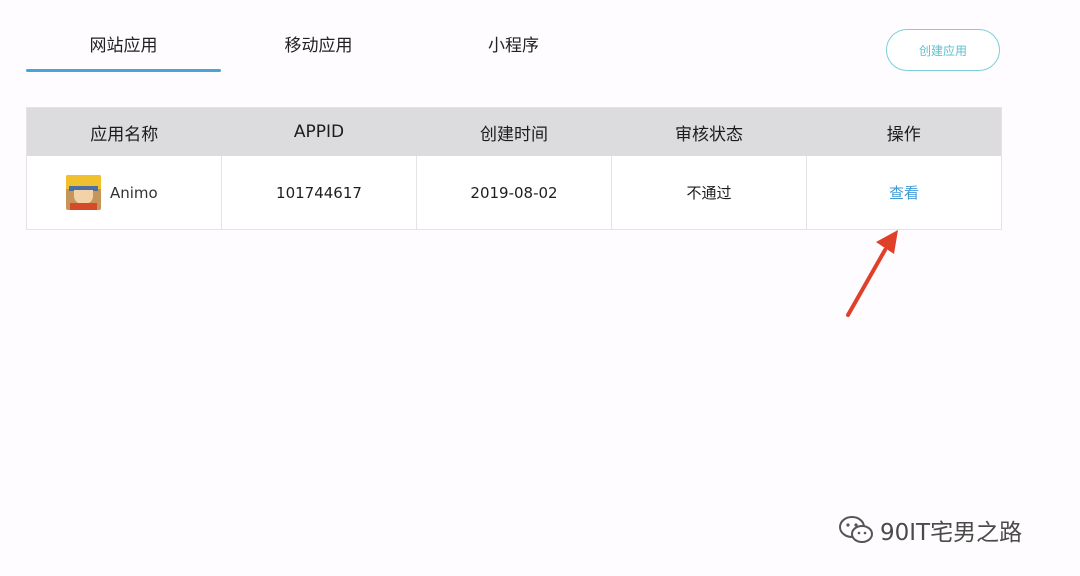  What do you see at coordinates (951, 533) in the screenshot?
I see `watermark-text: 90IT宅男之路` at bounding box center [951, 533].